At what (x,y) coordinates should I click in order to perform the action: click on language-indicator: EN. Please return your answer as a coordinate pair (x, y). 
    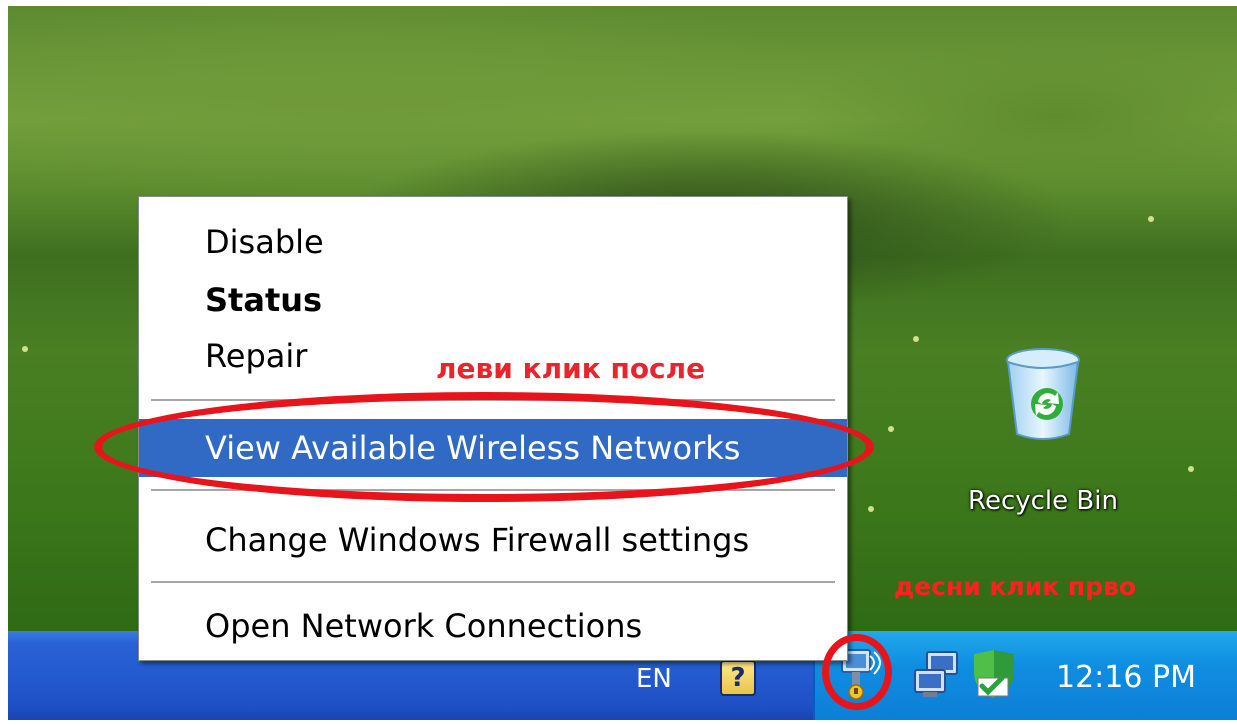
    Looking at the image, I should click on (654, 679).